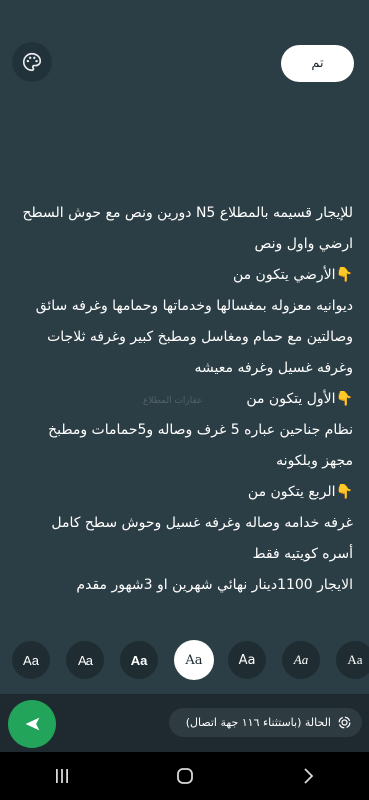 The width and height of the screenshot is (369, 800). What do you see at coordinates (300, 492) in the screenshot?
I see `story-line: 👇الربع يتكون من` at bounding box center [300, 492].